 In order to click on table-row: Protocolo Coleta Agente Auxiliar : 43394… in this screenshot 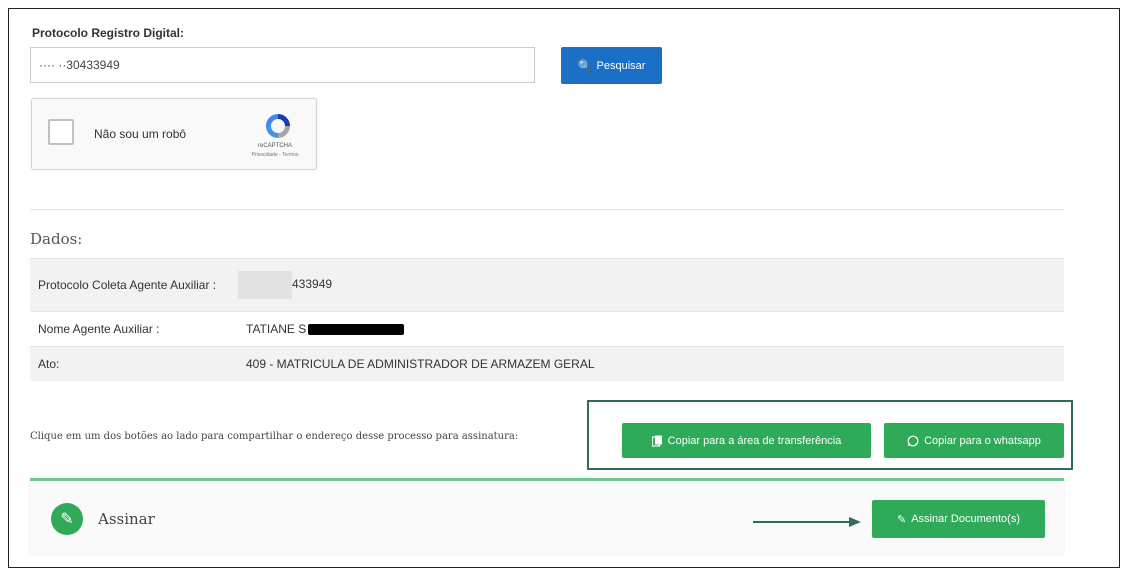, I will do `click(547, 285)`.